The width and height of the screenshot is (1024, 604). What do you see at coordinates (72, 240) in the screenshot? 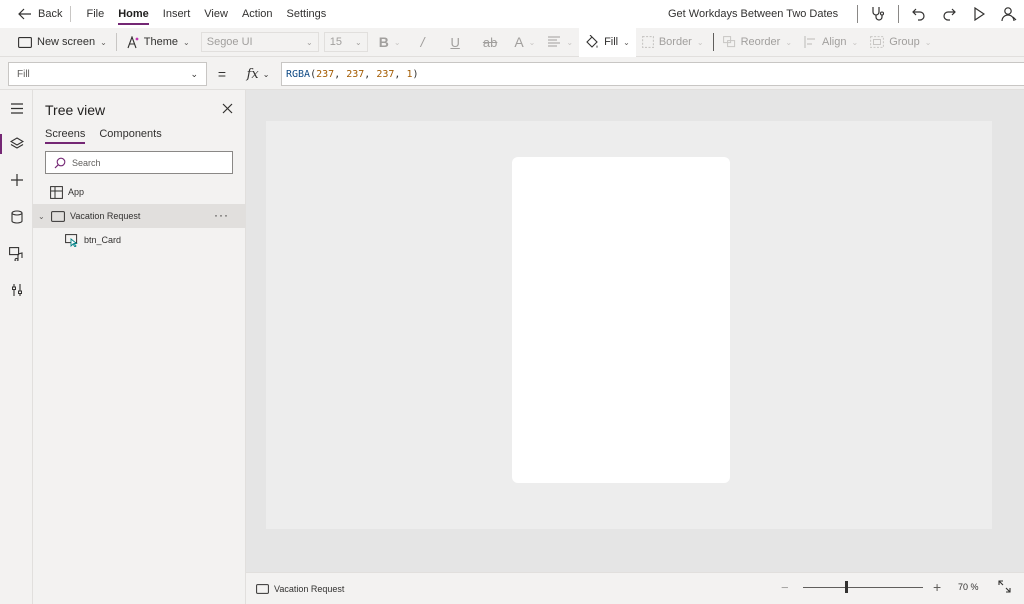
I see `button-control-icon` at bounding box center [72, 240].